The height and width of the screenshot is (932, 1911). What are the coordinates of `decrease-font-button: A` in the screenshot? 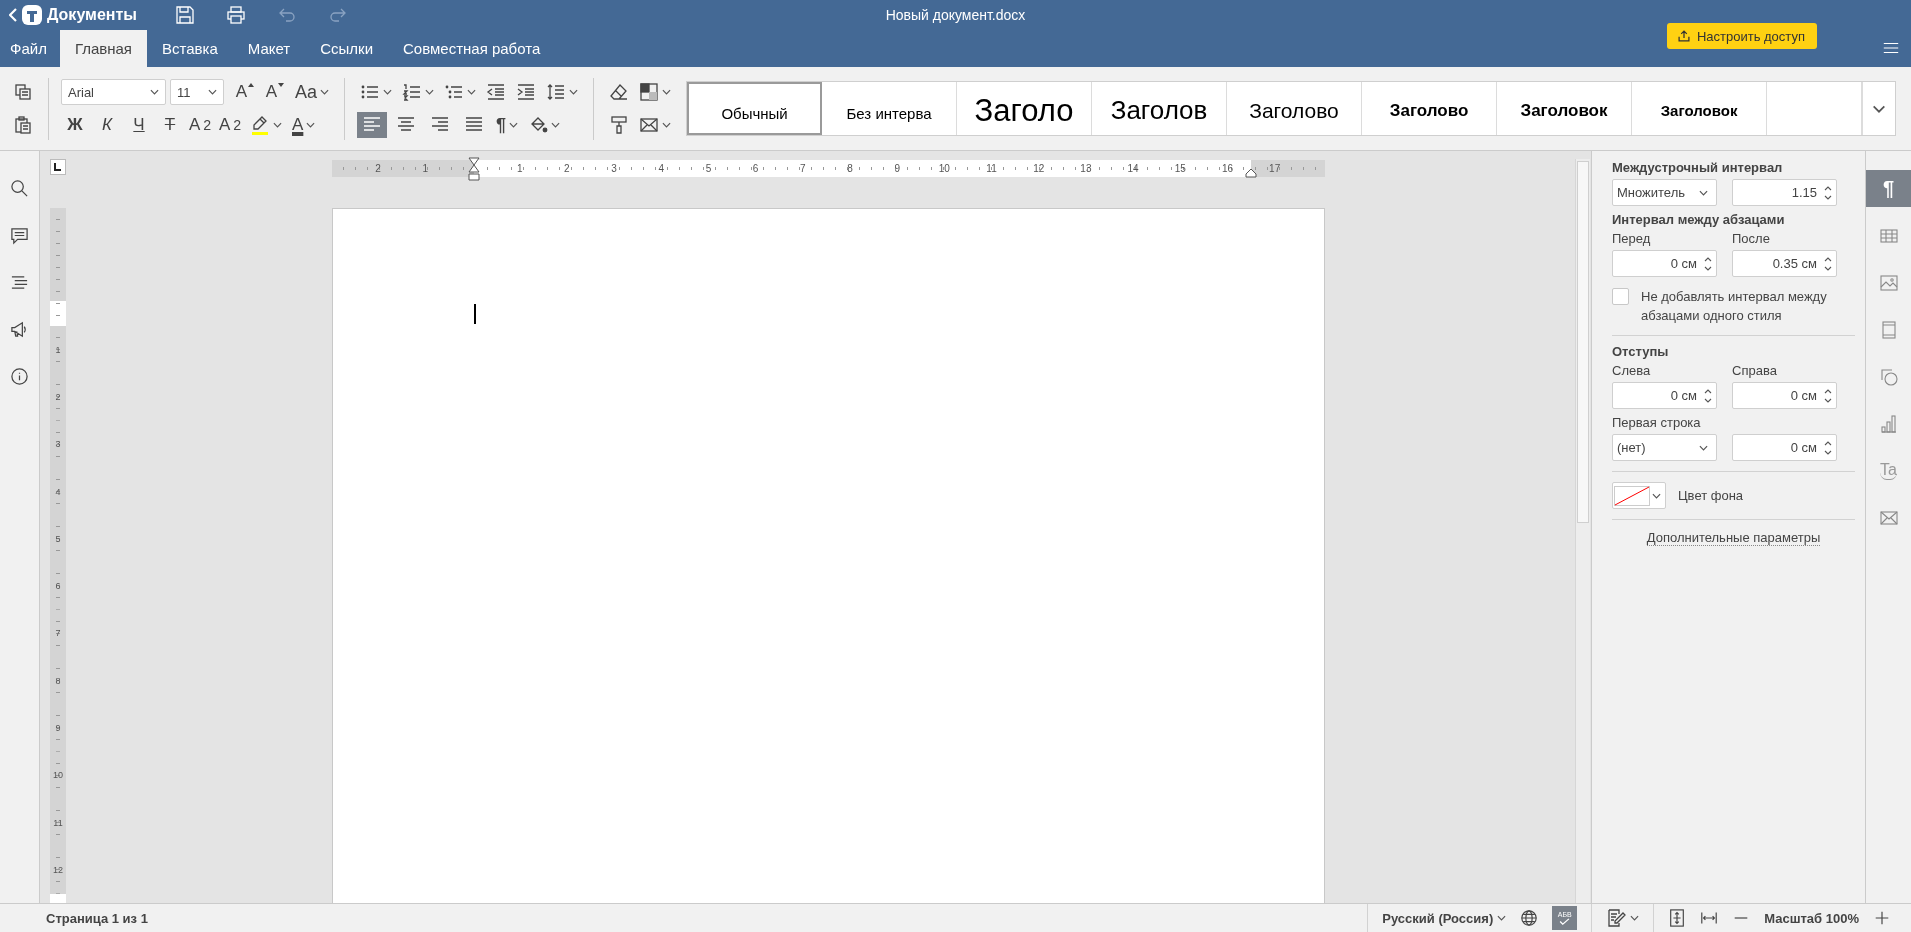 It's located at (275, 92).